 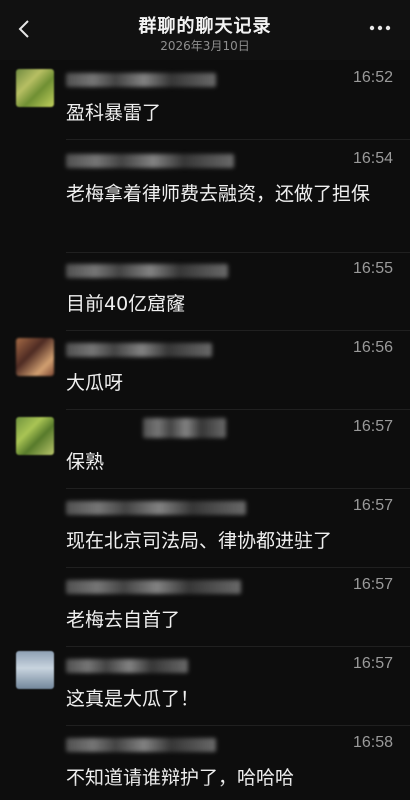 What do you see at coordinates (380, 28) in the screenshot?
I see `more-options-icon` at bounding box center [380, 28].